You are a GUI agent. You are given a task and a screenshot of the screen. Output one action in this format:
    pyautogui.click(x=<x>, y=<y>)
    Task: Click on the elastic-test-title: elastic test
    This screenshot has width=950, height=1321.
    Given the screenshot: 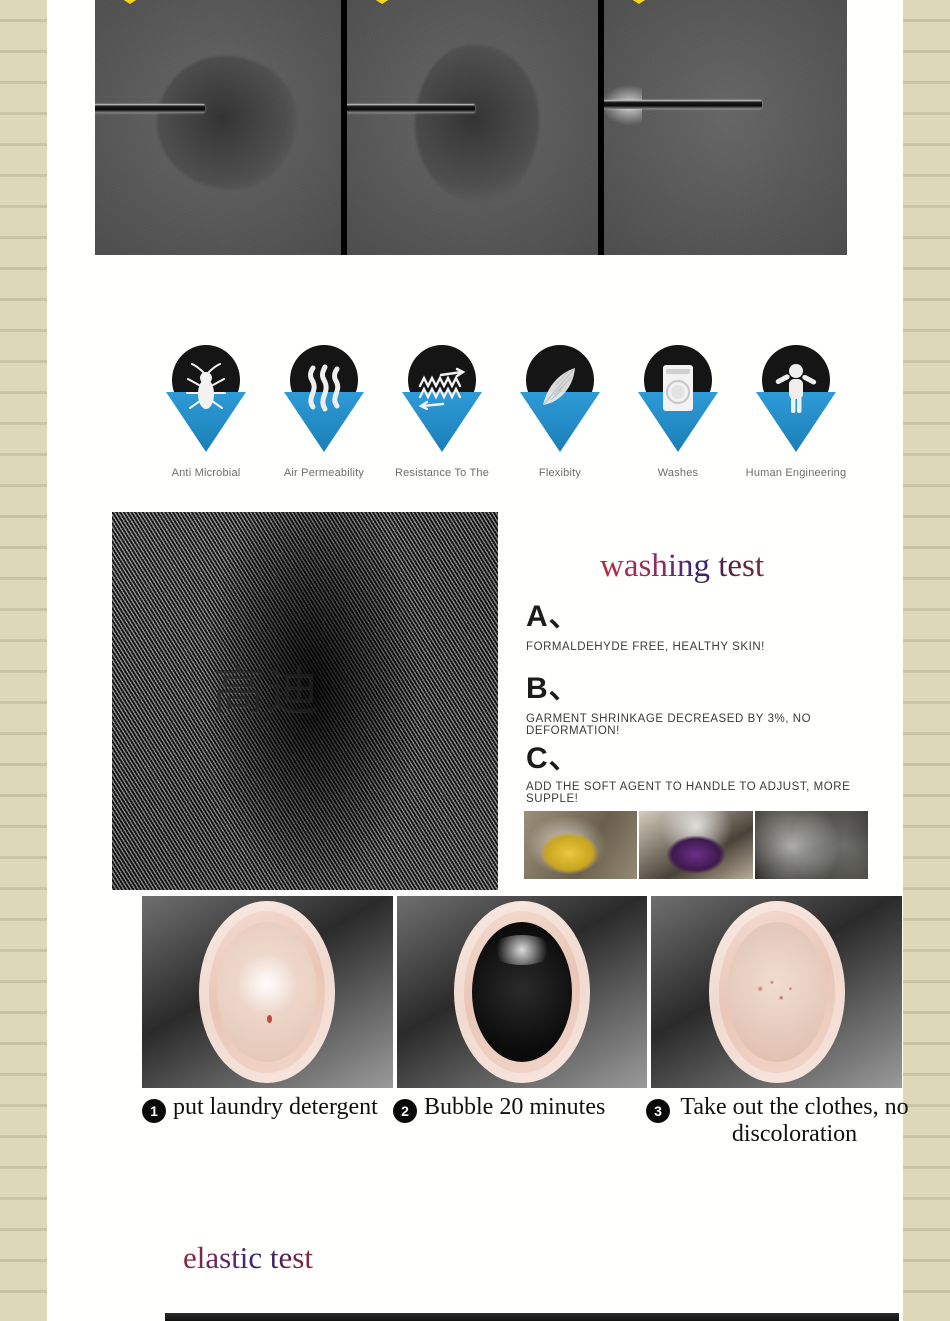 What is the action you would take?
    pyautogui.click(x=248, y=1257)
    